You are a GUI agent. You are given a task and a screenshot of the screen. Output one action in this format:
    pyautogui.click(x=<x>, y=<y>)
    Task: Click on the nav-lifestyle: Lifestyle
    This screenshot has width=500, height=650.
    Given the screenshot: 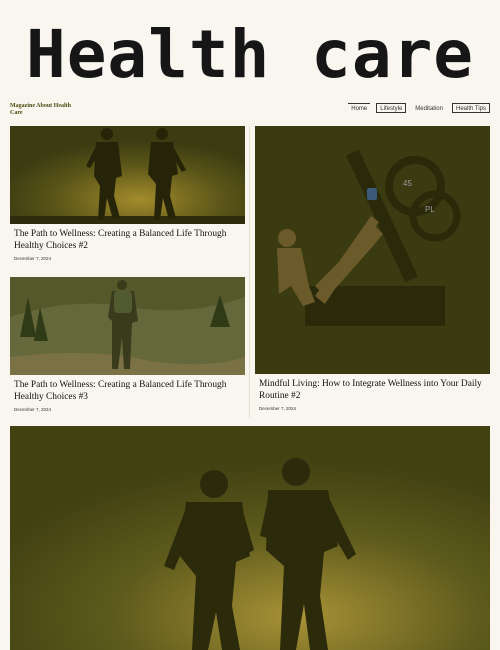 What is the action you would take?
    pyautogui.click(x=391, y=108)
    